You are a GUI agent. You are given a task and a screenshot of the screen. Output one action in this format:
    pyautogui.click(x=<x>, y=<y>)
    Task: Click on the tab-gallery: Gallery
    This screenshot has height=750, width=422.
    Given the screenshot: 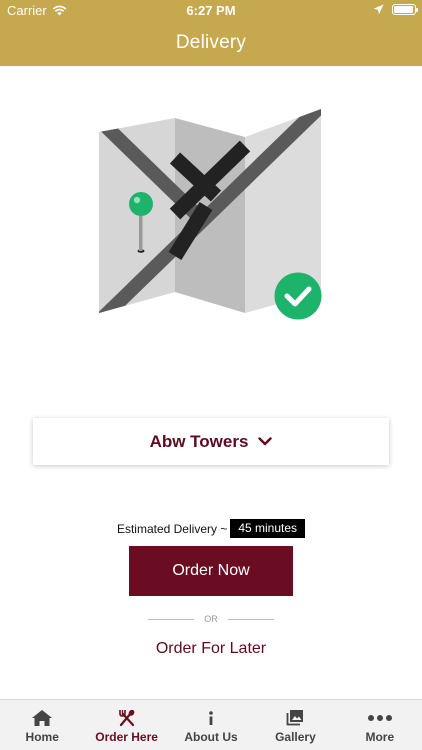 What is the action you would take?
    pyautogui.click(x=295, y=725)
    